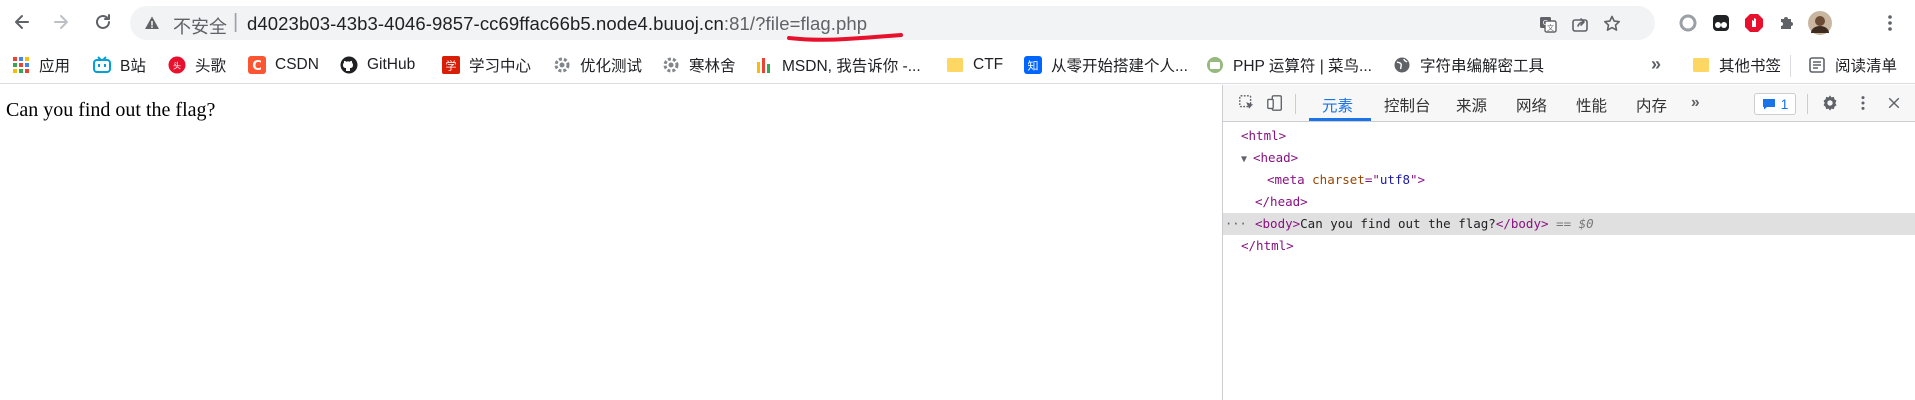 The width and height of the screenshot is (1915, 400). What do you see at coordinates (1695, 103) in the screenshot?
I see `more-tabs-button: »` at bounding box center [1695, 103].